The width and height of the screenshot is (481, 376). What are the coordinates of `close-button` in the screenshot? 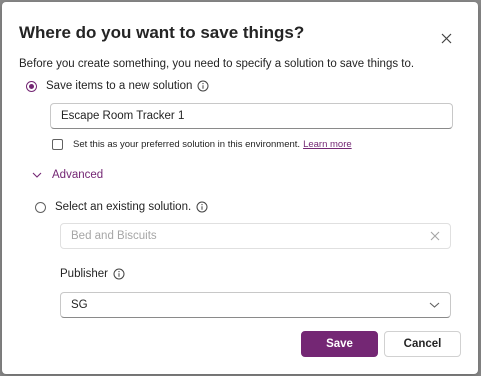 It's located at (446, 38).